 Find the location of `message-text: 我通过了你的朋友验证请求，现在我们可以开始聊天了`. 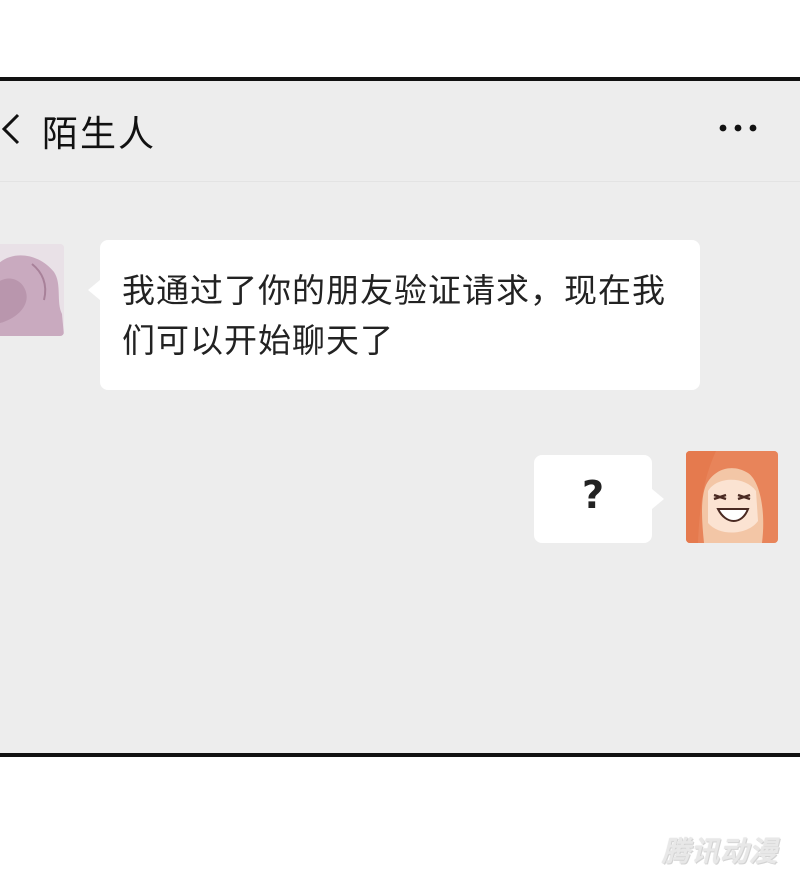

message-text: 我通过了你的朋友验证请求，现在我们可以开始聊天了 is located at coordinates (394, 315).